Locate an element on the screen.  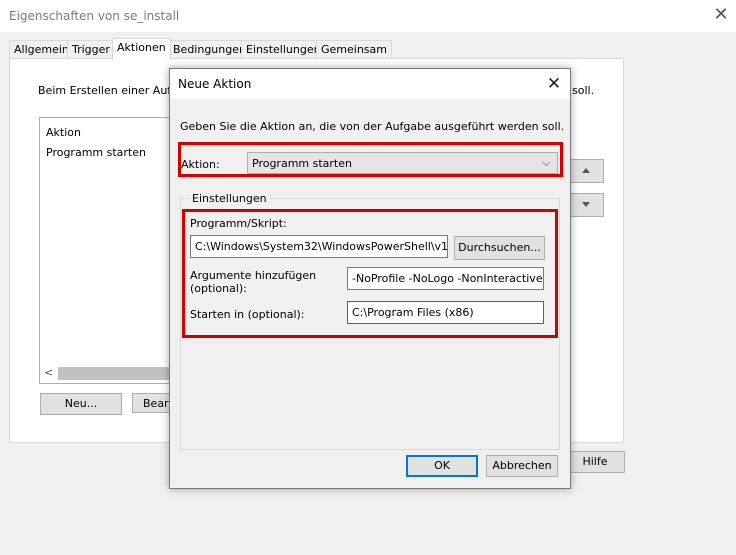
arguments-input: -NoProfile -NoLogo -NonInteractive -Exe is located at coordinates (445, 278).